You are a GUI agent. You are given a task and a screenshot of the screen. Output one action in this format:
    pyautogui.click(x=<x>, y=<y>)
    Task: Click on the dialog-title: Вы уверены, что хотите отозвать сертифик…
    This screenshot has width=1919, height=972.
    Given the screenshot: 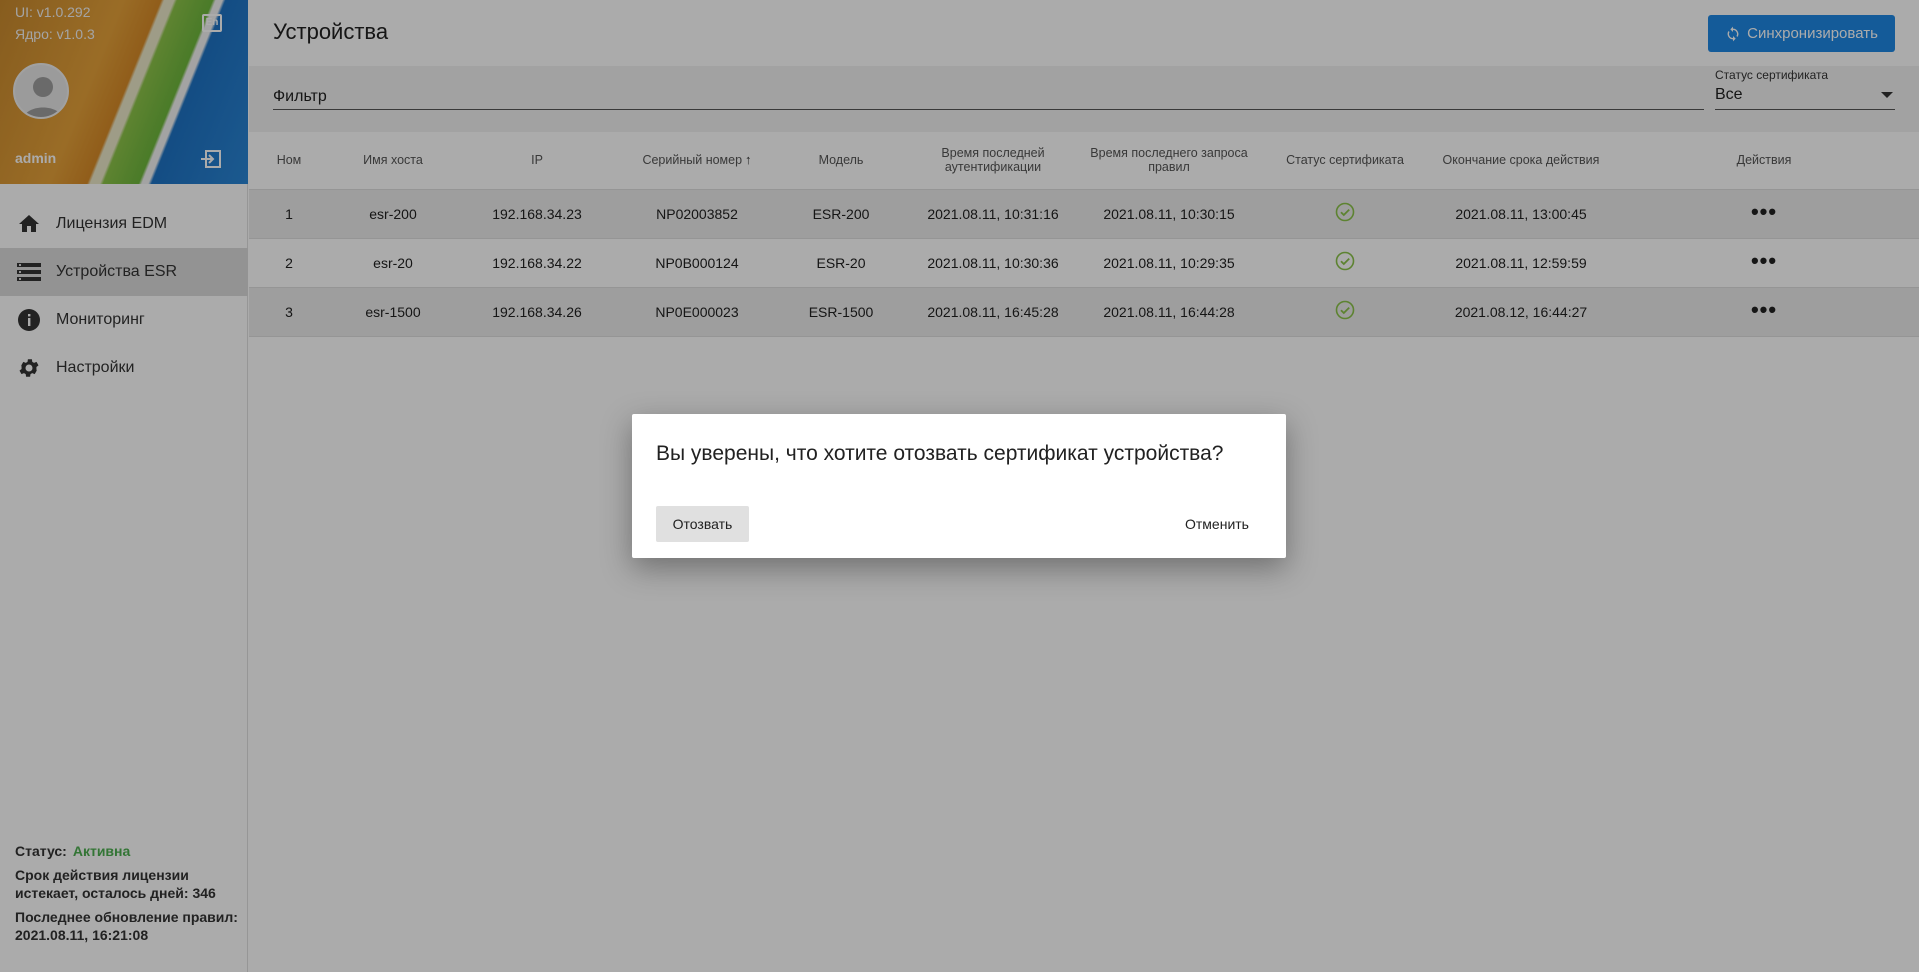 What is the action you would take?
    pyautogui.click(x=940, y=453)
    